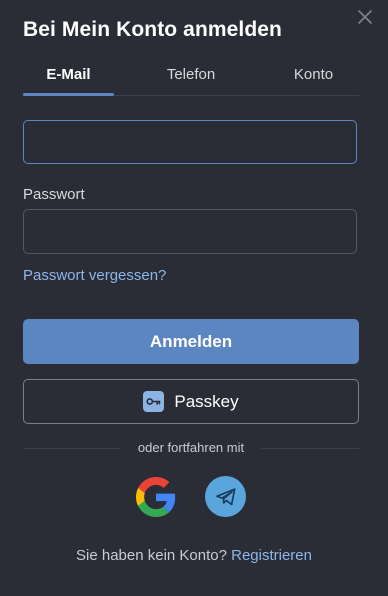 The image size is (388, 596). Describe the element at coordinates (271, 555) in the screenshot. I see `register-link: Registrieren` at that location.